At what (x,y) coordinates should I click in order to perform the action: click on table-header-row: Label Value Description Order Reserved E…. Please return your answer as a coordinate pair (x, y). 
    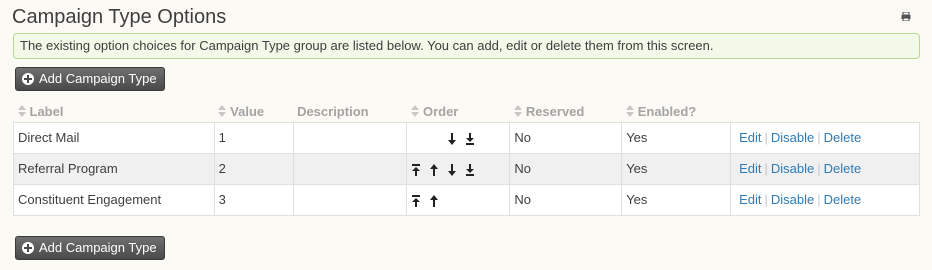
    Looking at the image, I should click on (467, 111).